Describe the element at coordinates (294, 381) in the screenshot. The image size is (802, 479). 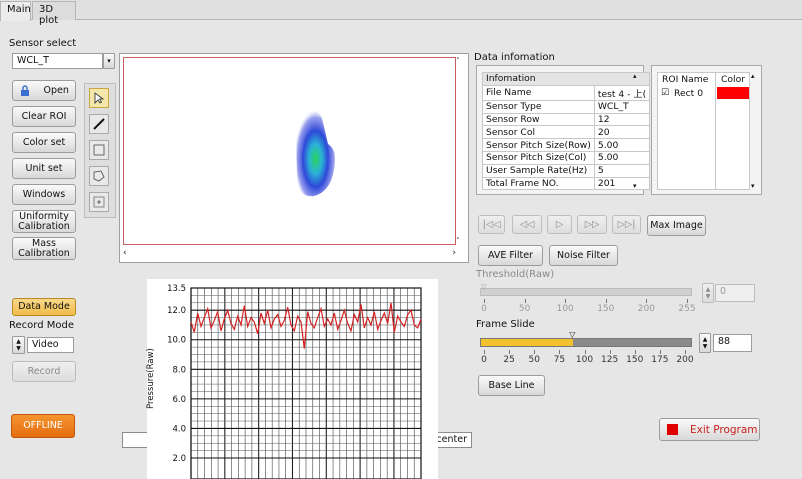
I see `chart-svg: 13.5 12.0 10.0 8.0 6.0 4.0 2.0` at that location.